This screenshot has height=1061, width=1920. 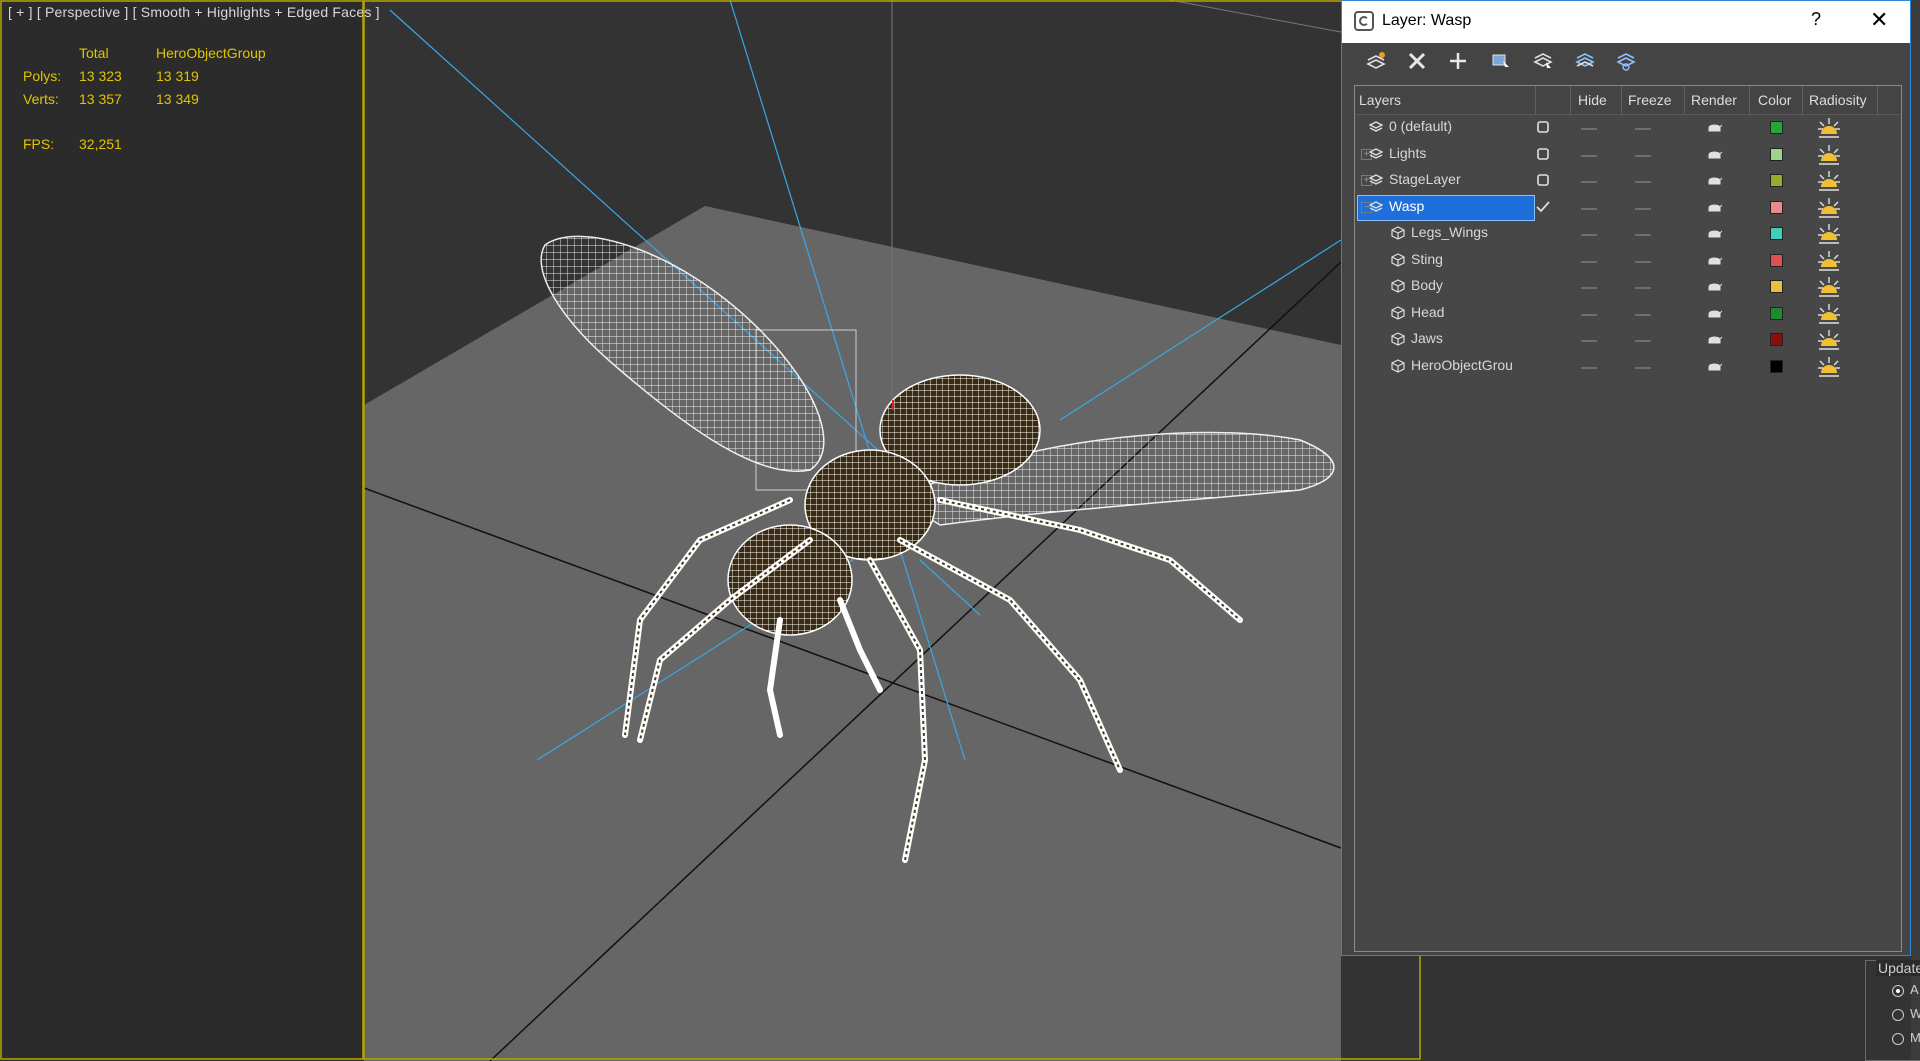 I want to click on col-render: Render, so click(x=1714, y=100).